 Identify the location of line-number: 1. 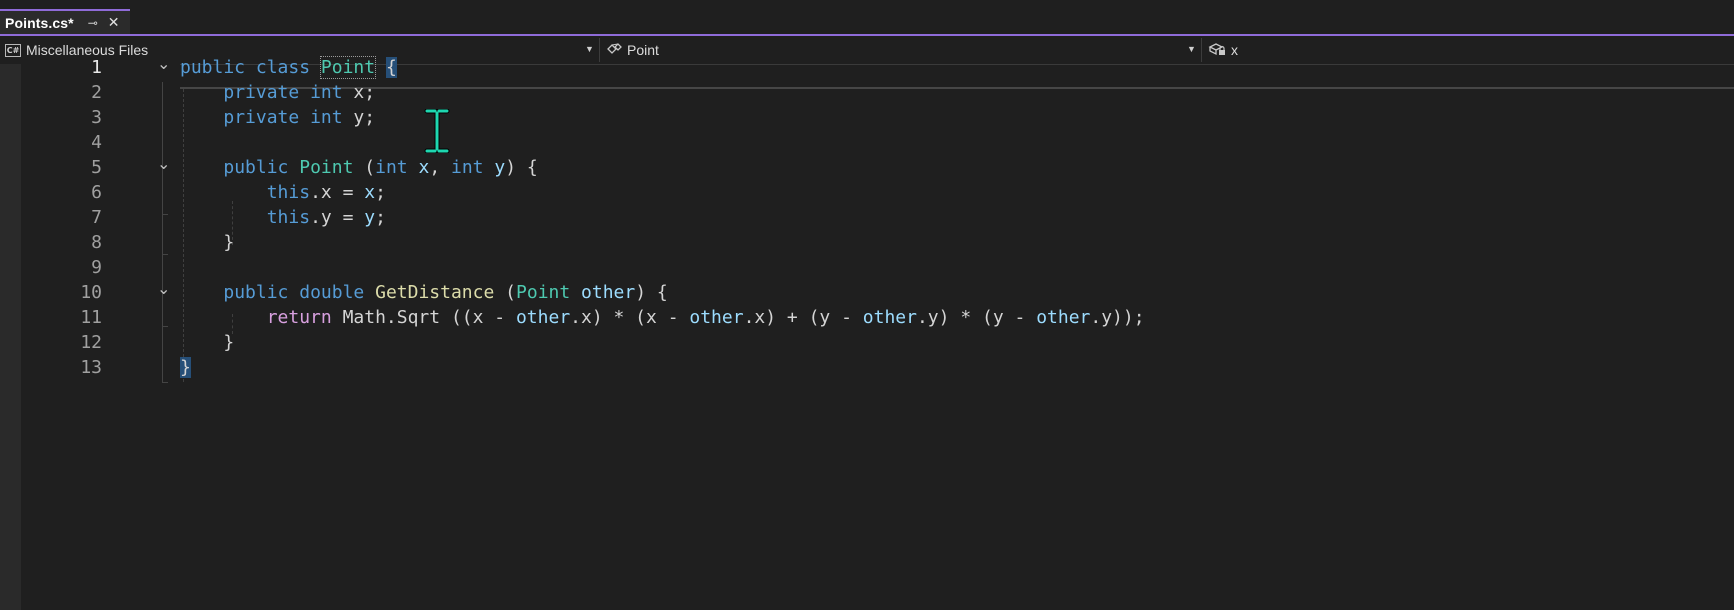
(96, 67).